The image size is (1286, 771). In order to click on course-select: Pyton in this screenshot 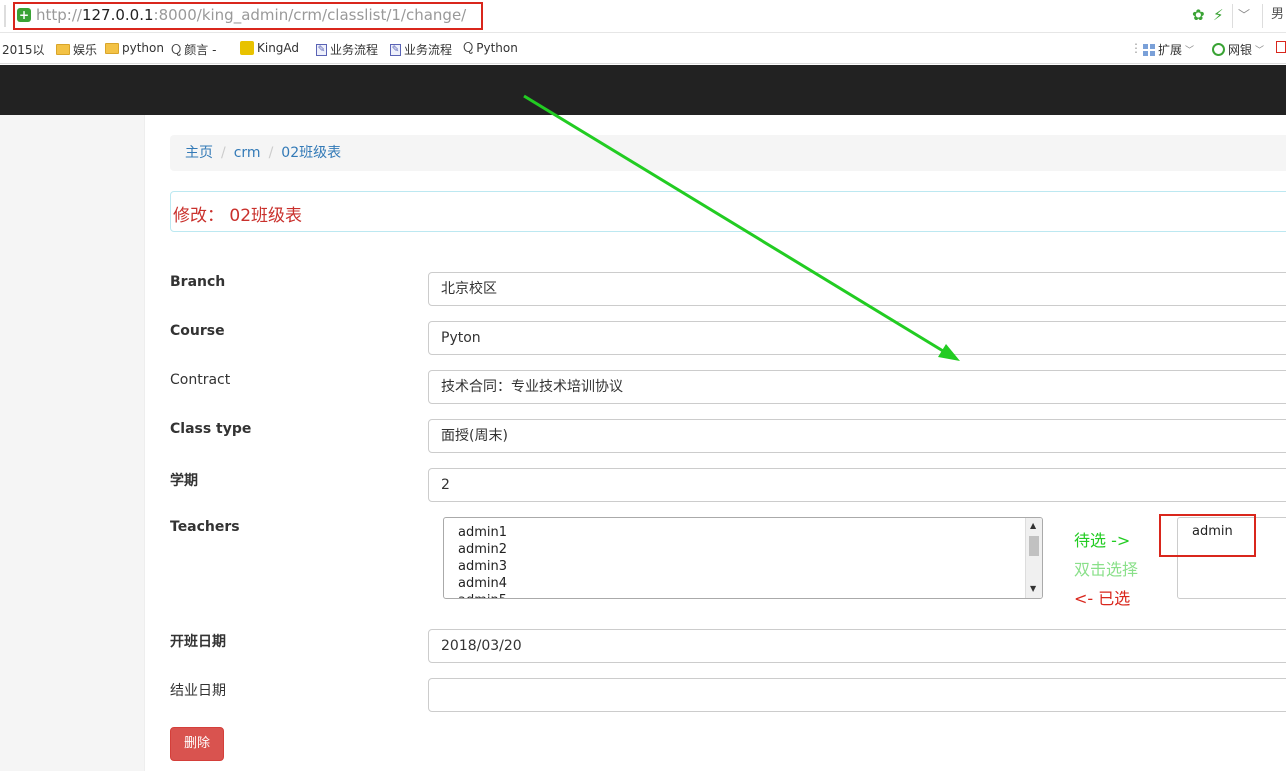, I will do `click(857, 338)`.